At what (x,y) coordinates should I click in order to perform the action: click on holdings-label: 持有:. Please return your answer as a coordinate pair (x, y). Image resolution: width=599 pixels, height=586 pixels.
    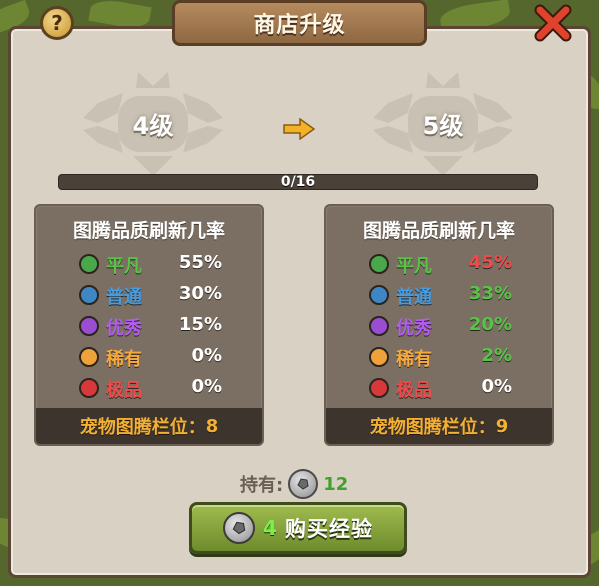
    Looking at the image, I should click on (262, 485).